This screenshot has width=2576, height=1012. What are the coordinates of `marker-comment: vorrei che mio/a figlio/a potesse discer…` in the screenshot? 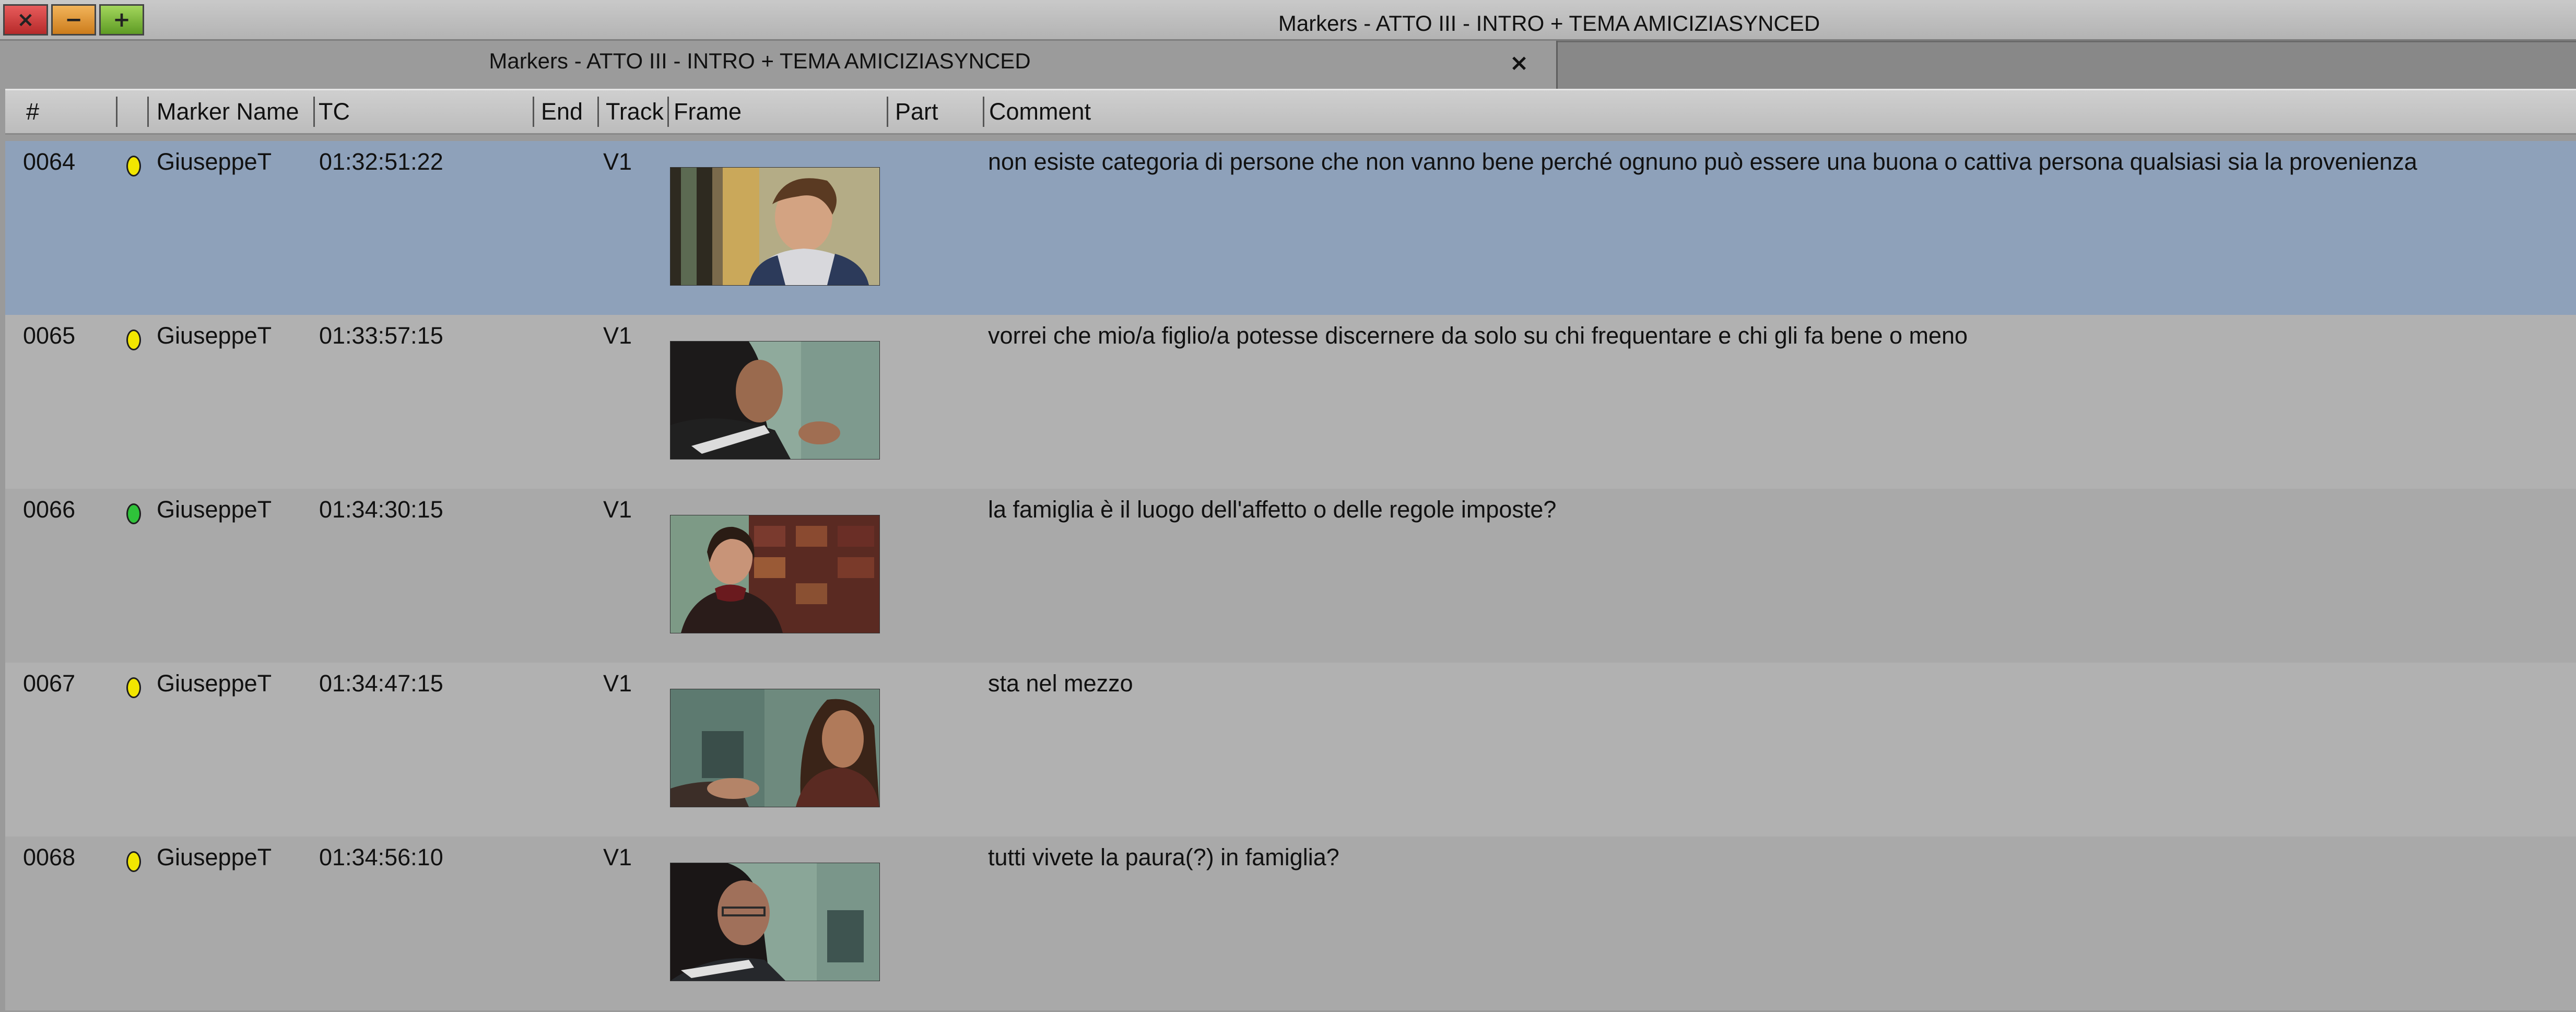 It's located at (1478, 335).